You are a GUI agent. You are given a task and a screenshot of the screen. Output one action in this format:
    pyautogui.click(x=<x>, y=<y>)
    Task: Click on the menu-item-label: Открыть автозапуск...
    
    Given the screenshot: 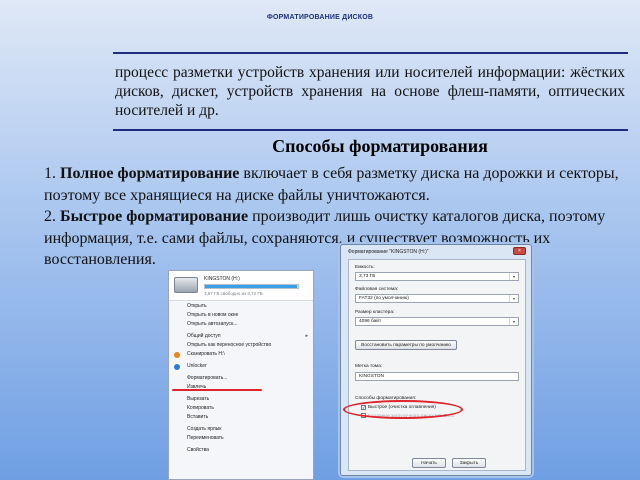 What is the action you would take?
    pyautogui.click(x=212, y=324)
    